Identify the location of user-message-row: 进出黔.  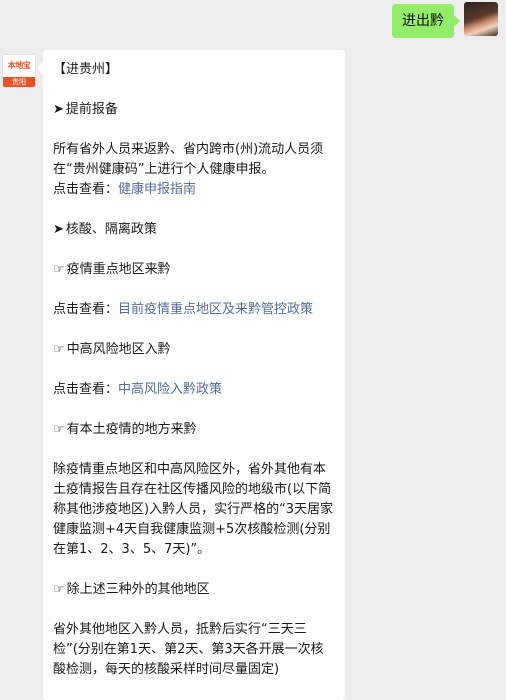
(445, 20).